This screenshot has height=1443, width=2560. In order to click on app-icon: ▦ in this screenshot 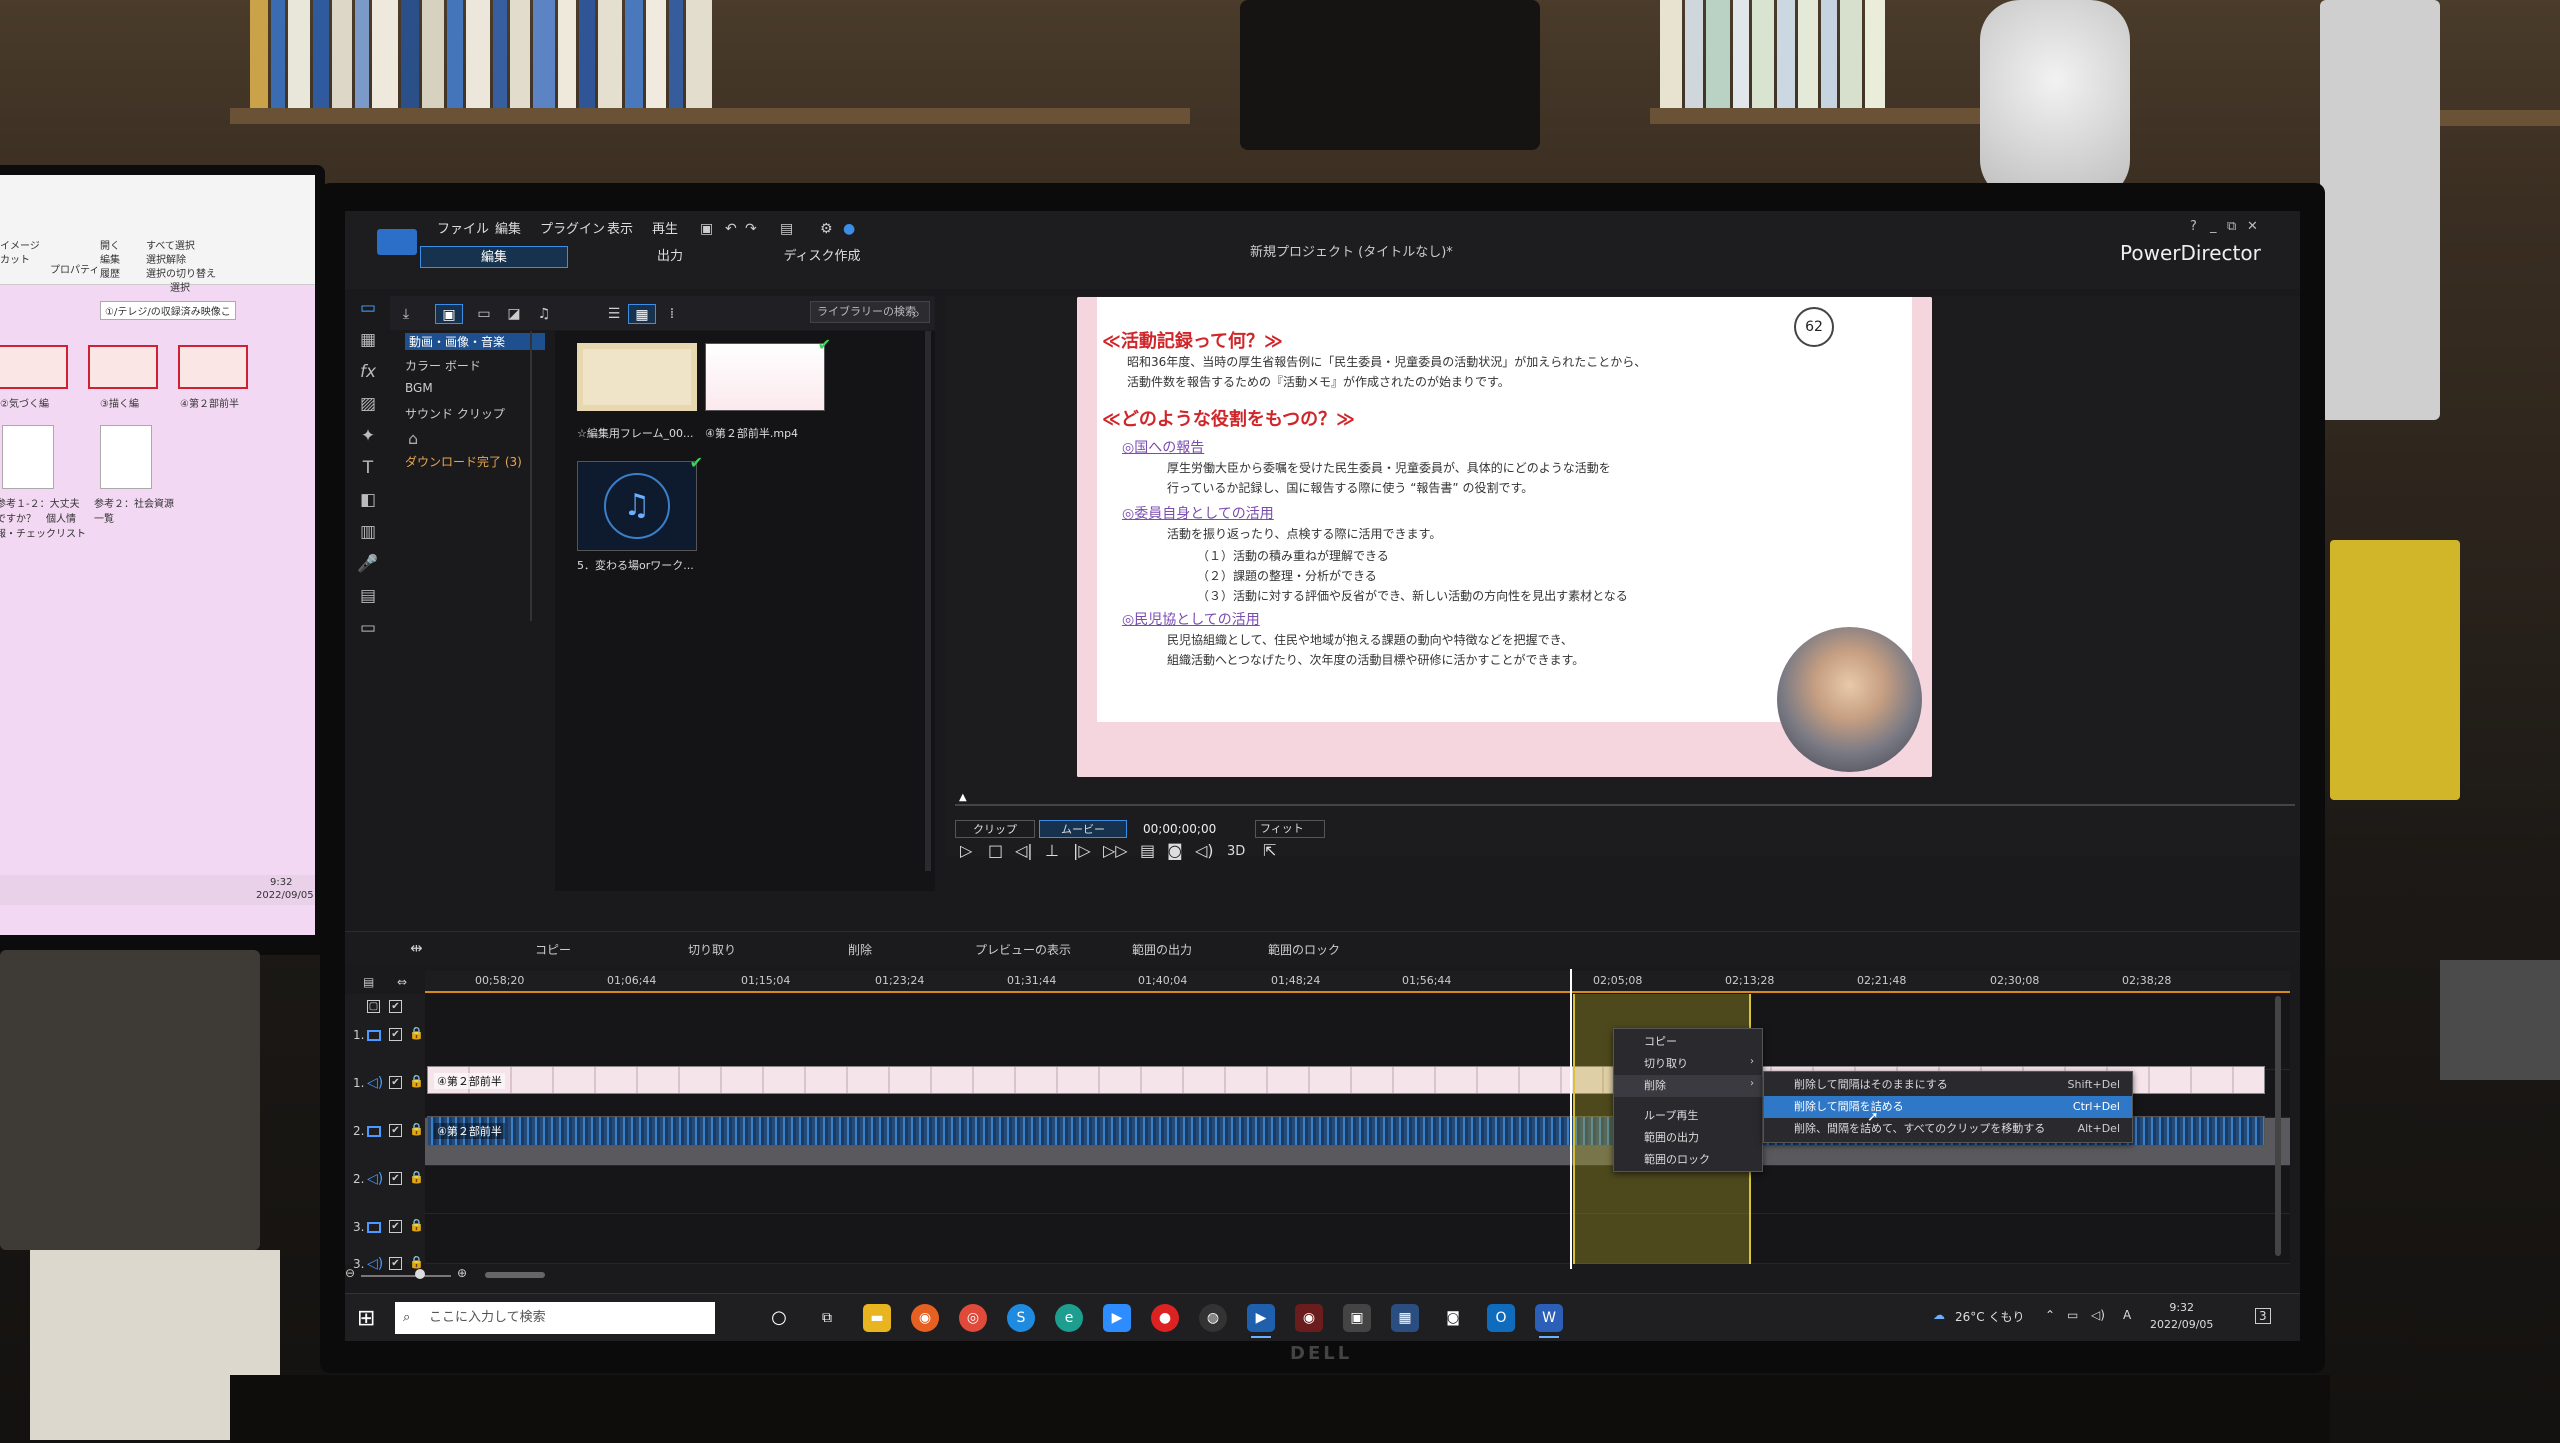, I will do `click(1405, 1318)`.